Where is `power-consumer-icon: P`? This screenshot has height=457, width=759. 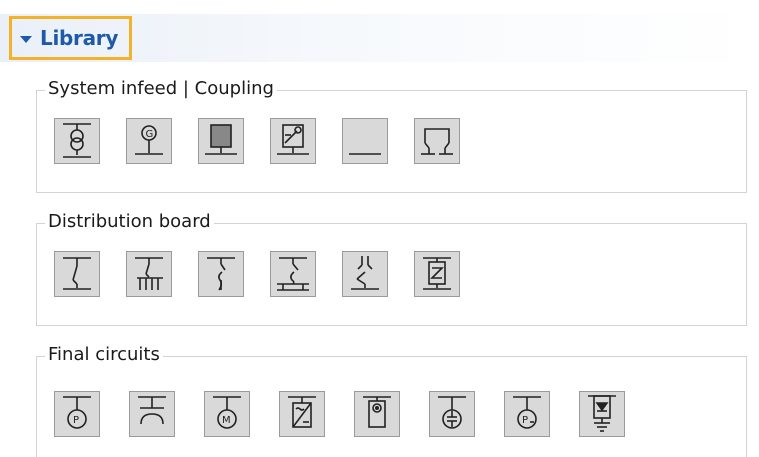
power-consumer-icon: P is located at coordinates (77, 412).